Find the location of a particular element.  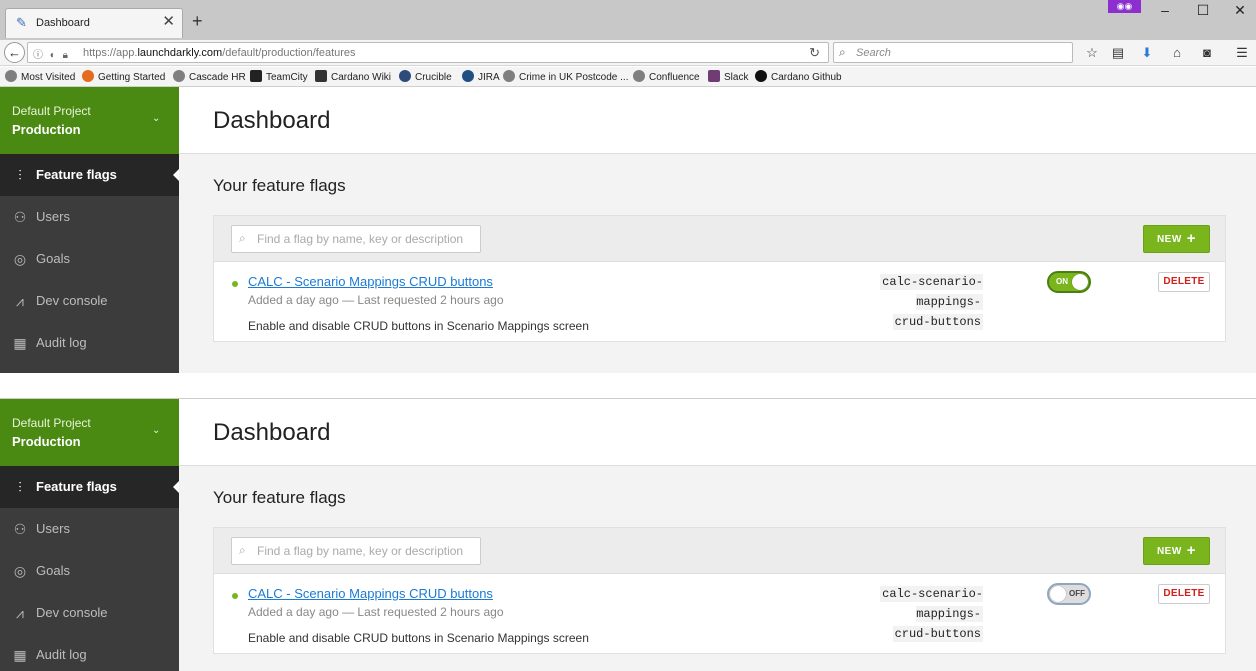

back-arrow-icon: ← is located at coordinates (14, 52).